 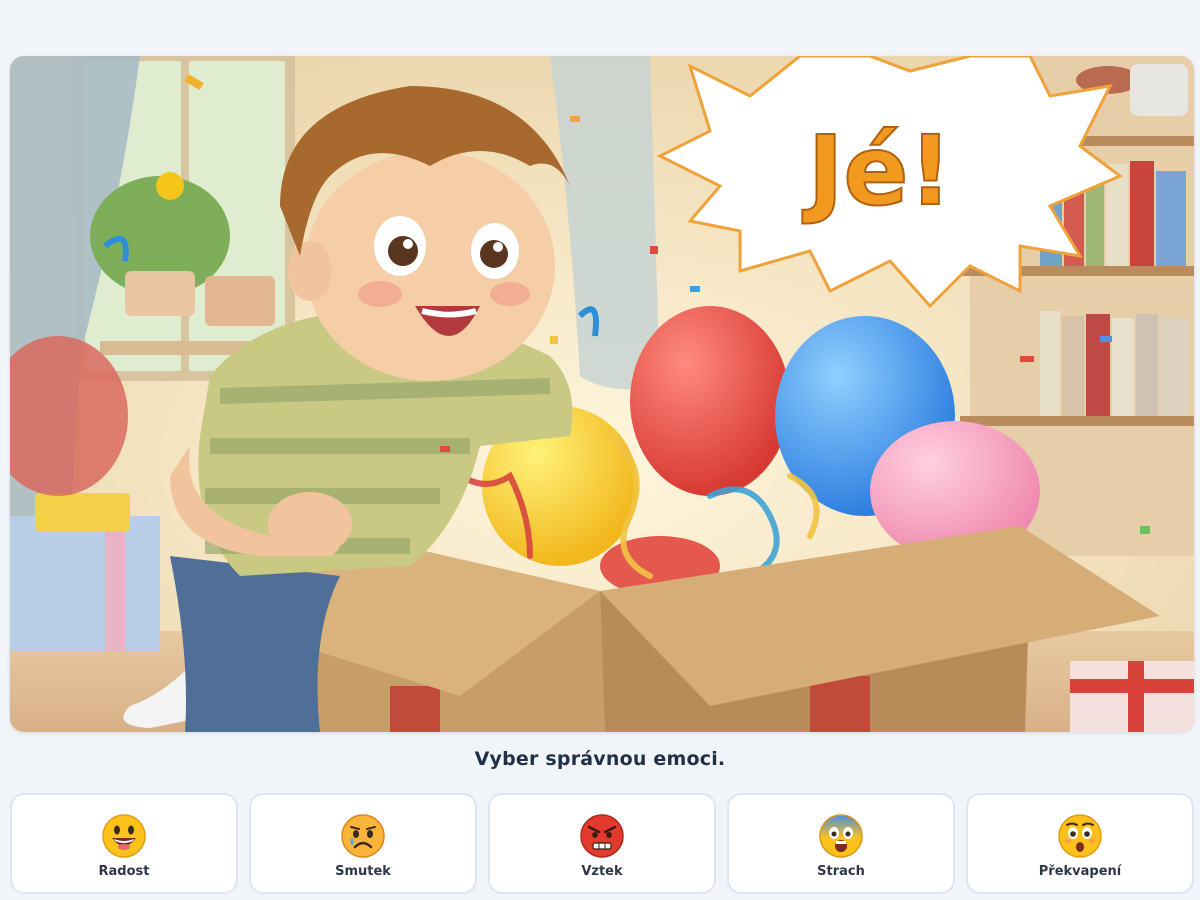 What do you see at coordinates (363, 836) in the screenshot?
I see `sad-face-icon` at bounding box center [363, 836].